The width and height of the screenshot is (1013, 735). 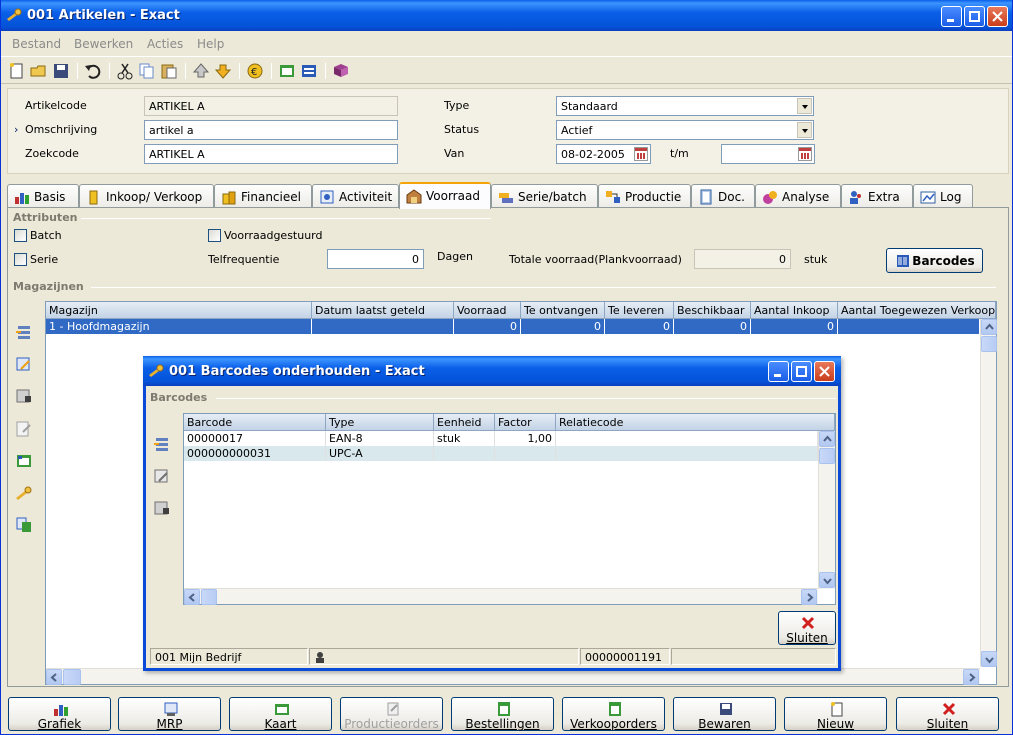 I want to click on menu-bewerken: Bewerken, so click(x=103, y=44).